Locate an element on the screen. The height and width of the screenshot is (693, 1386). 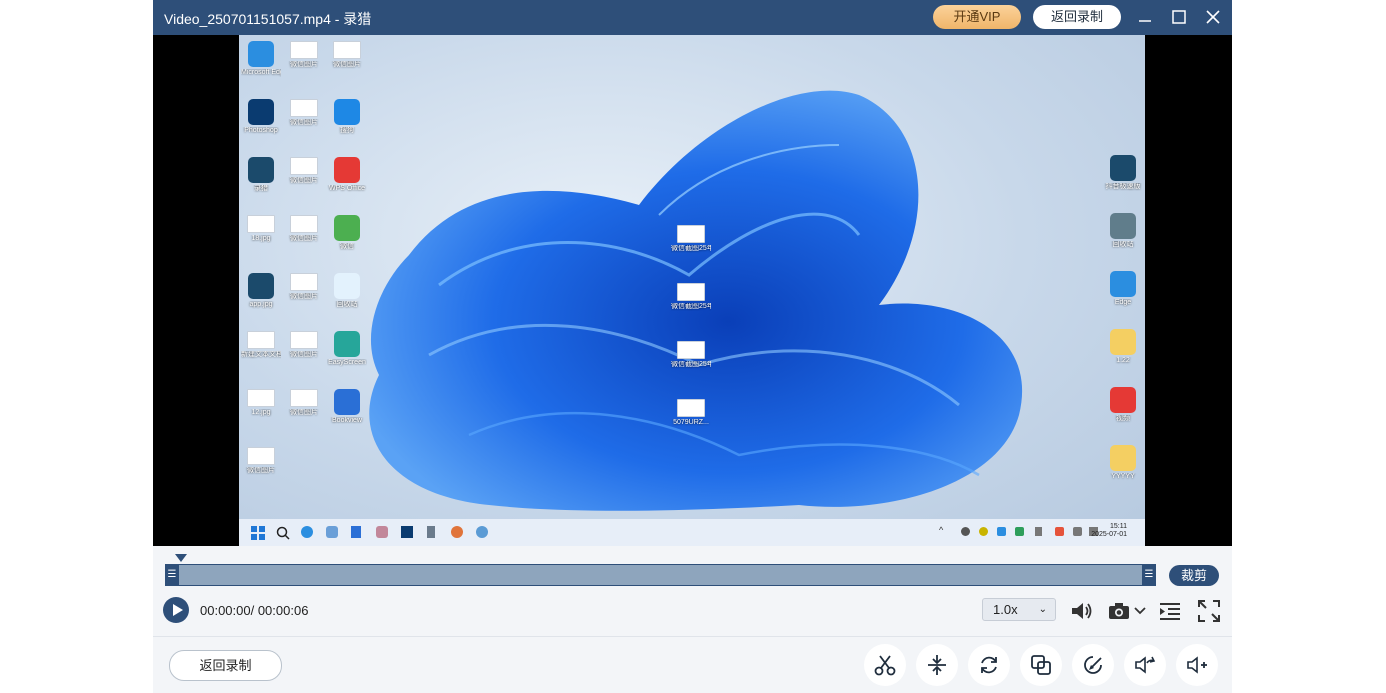
merge-tool-button is located at coordinates (1041, 665).